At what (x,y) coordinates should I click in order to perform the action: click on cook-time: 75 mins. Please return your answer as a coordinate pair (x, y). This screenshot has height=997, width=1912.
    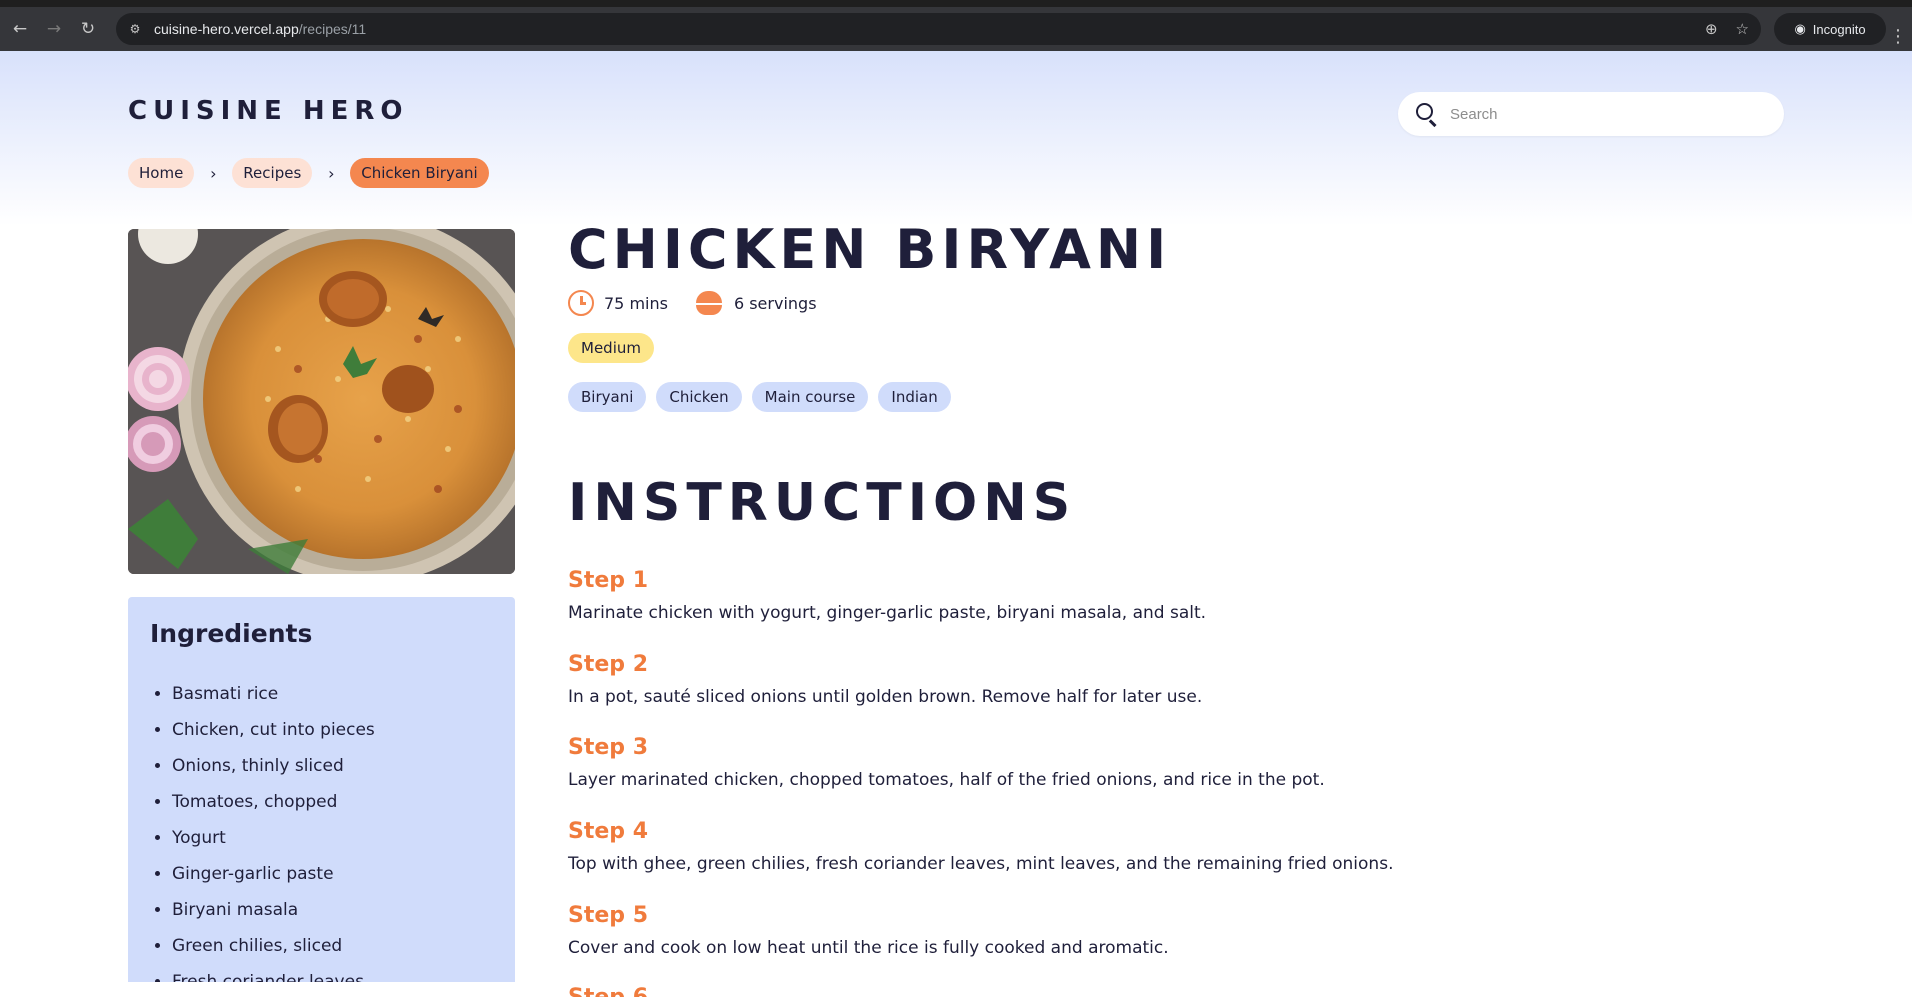
    Looking at the image, I should click on (636, 303).